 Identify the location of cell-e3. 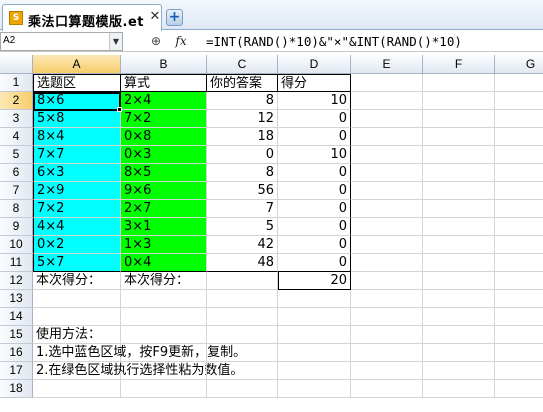
(387, 119).